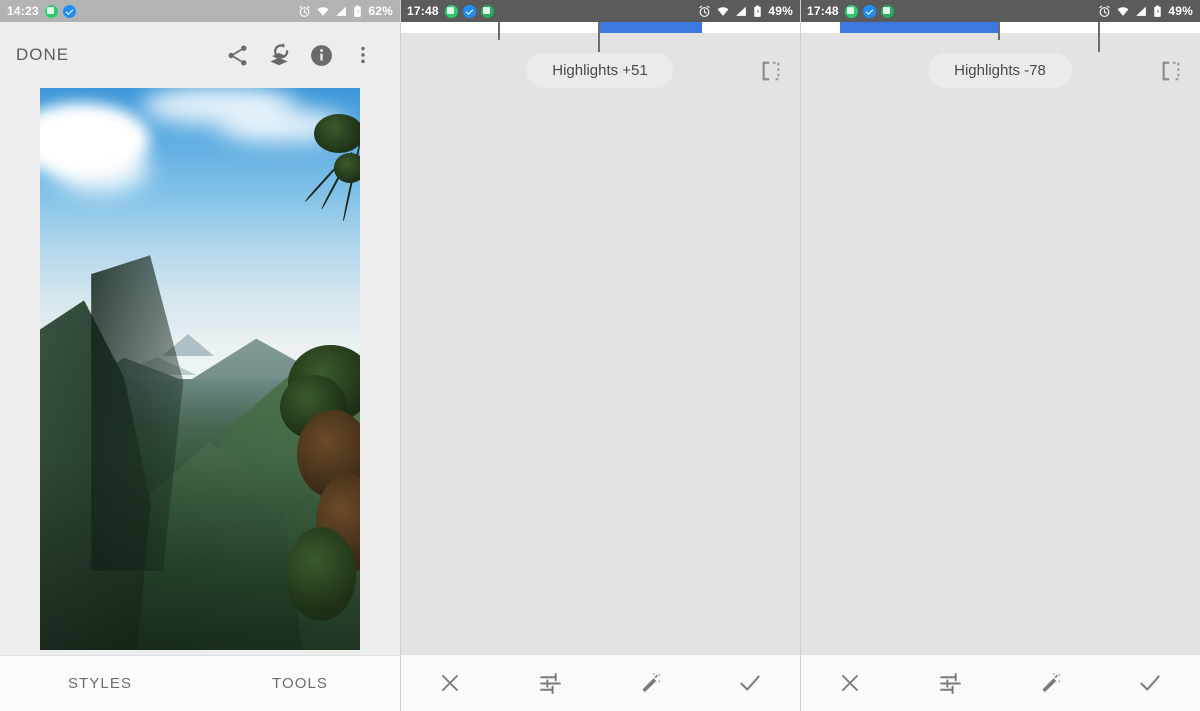  I want to click on tab-tools: TOOLS, so click(300, 683).